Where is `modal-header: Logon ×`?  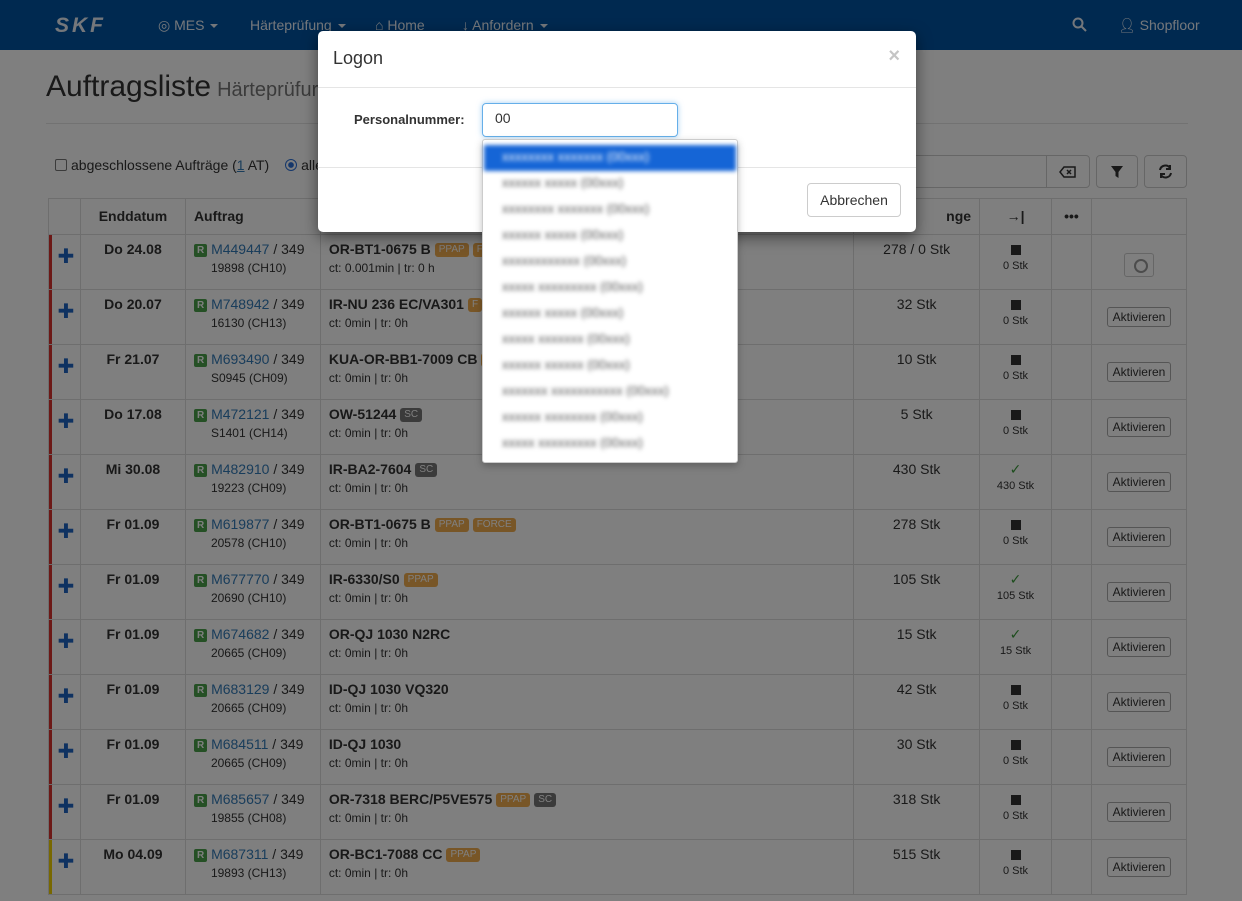
modal-header: Logon × is located at coordinates (617, 59).